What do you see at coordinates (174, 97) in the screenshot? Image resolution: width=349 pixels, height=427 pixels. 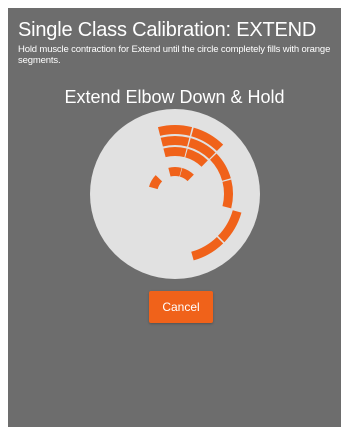 I see `step-label: Extend Elbow Down & Hold` at bounding box center [174, 97].